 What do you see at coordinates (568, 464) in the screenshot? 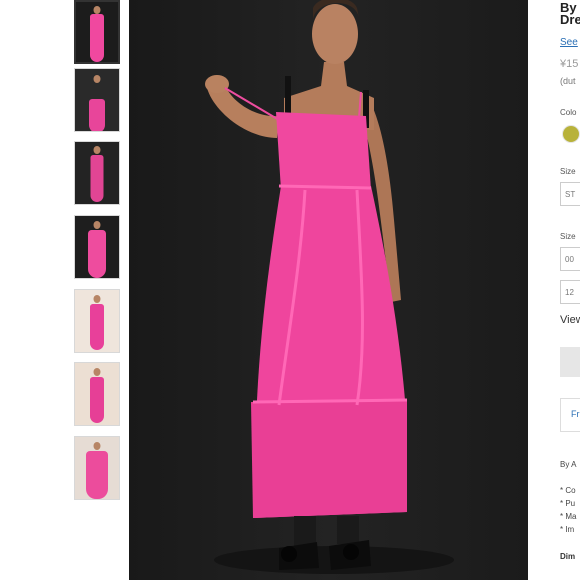
I see `by-brand-text: By A` at bounding box center [568, 464].